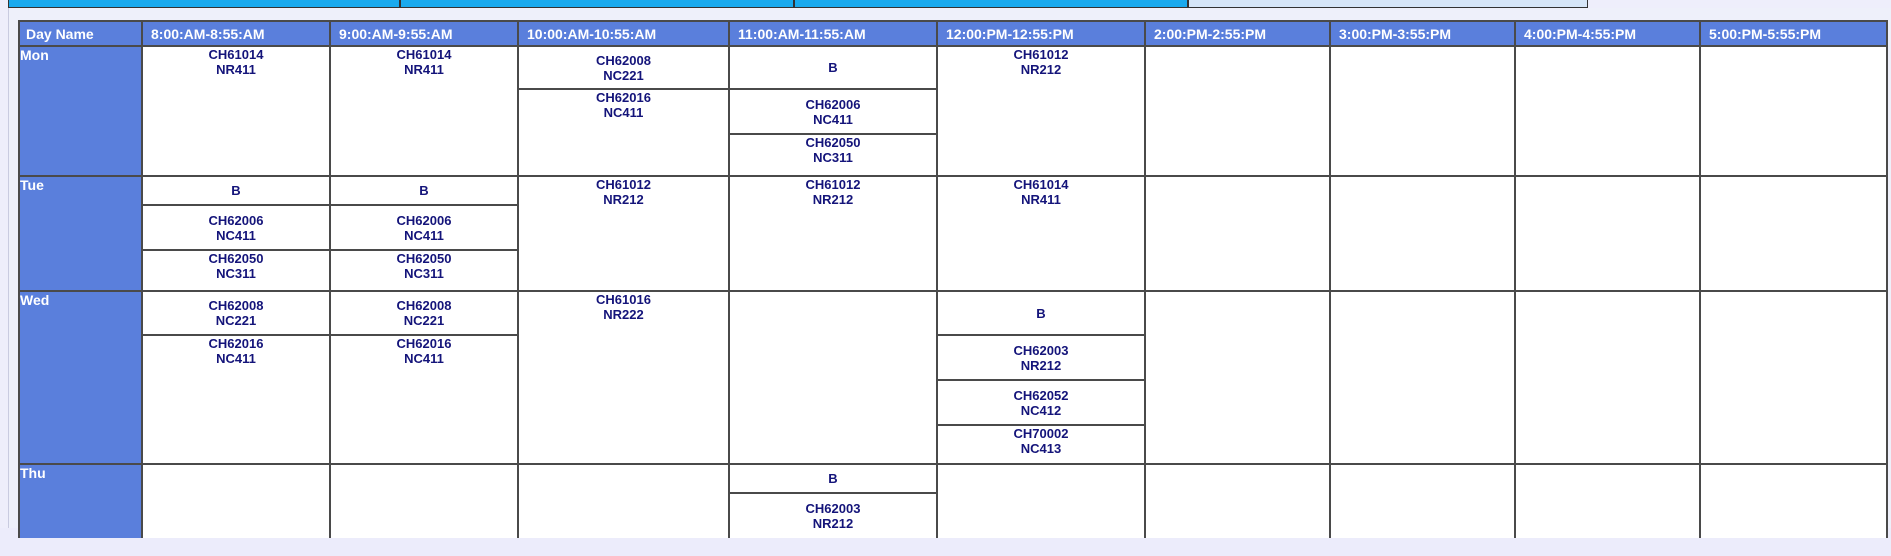 The height and width of the screenshot is (556, 1891). What do you see at coordinates (1041, 233) in the screenshot?
I see `cell-tue-12pm: CH61014 NR411` at bounding box center [1041, 233].